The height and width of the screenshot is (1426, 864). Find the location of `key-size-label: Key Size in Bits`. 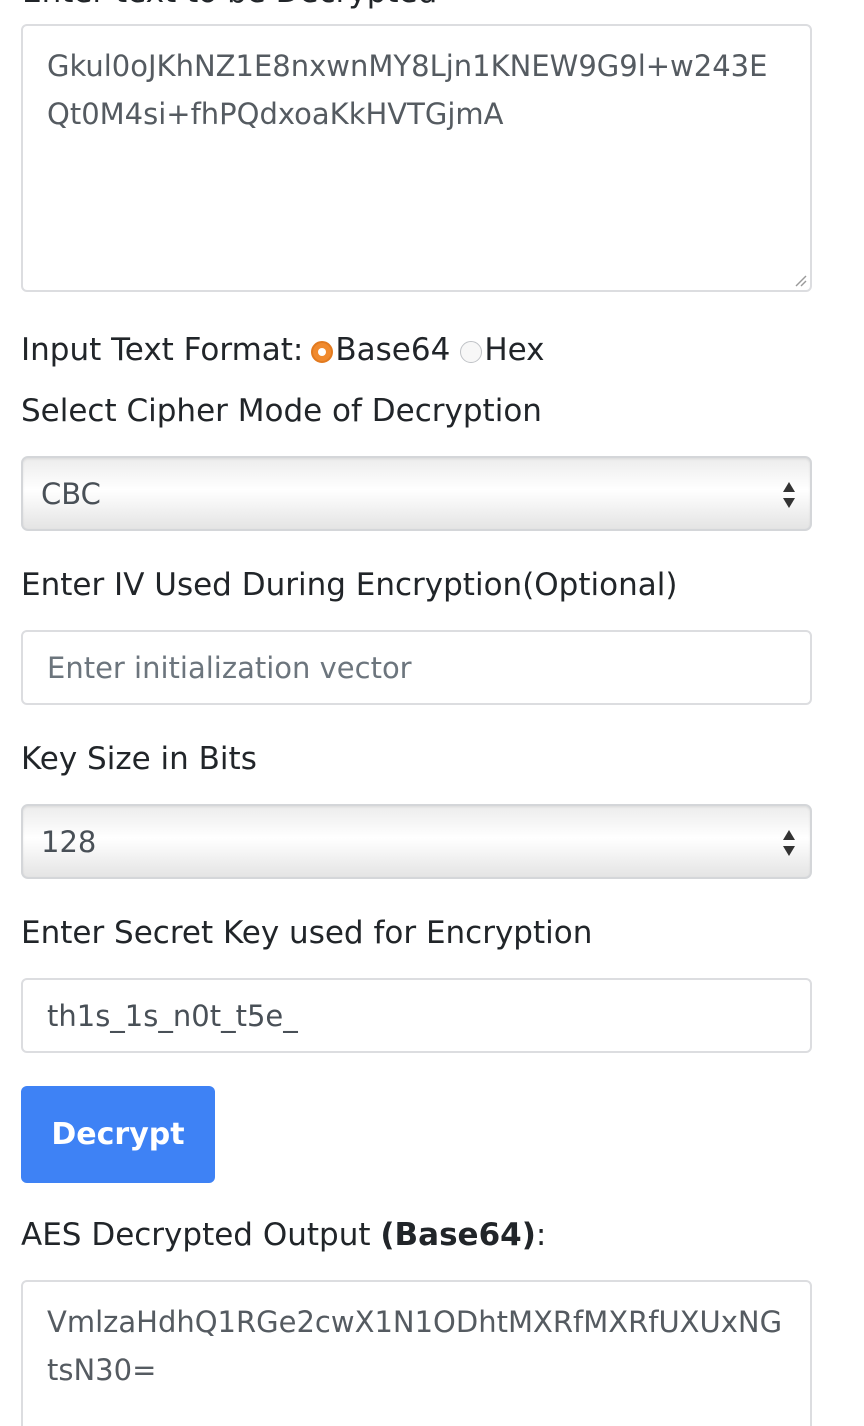

key-size-label: Key Size in Bits is located at coordinates (139, 759).